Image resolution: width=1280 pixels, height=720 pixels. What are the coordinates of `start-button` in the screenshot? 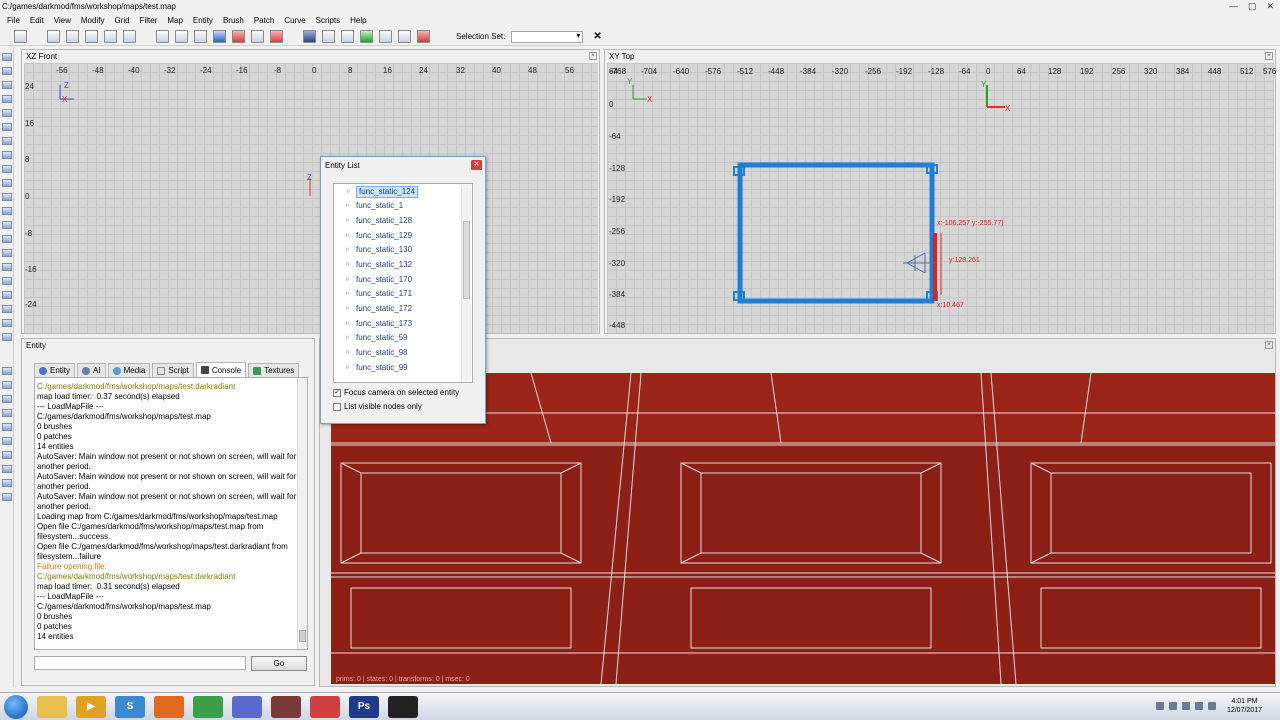 It's located at (16, 706).